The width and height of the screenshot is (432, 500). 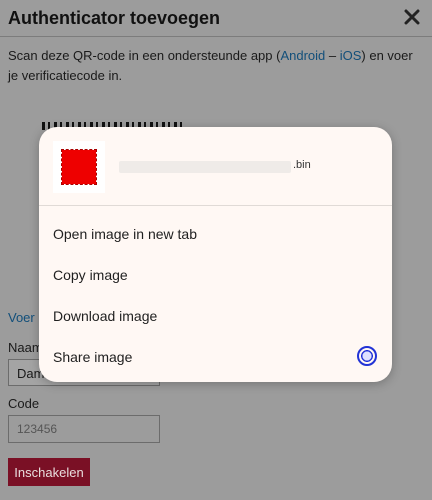 What do you see at coordinates (105, 316) in the screenshot?
I see `download-image-item: Download image` at bounding box center [105, 316].